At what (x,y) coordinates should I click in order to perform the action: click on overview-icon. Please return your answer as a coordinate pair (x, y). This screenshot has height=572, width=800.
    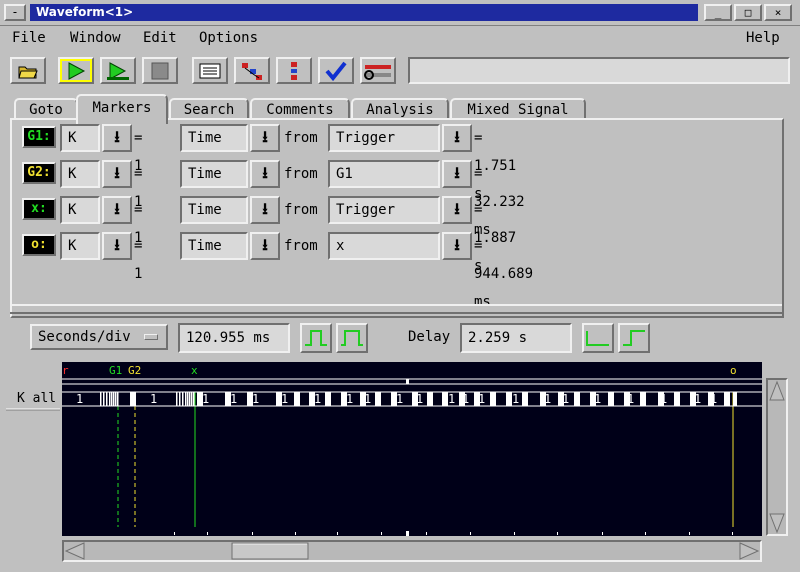
    Looking at the image, I should click on (294, 70).